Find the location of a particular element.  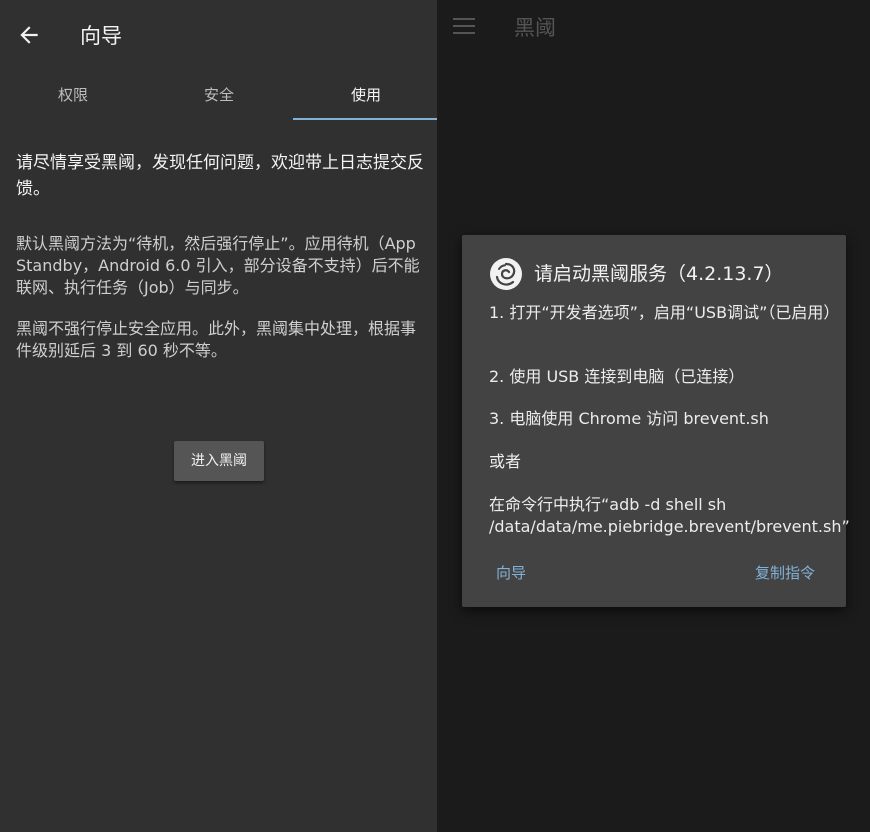

step-enable-usb-debugging: 1. 打开“开发者选项”，启用“USB调试”（已启用） is located at coordinates (664, 312).